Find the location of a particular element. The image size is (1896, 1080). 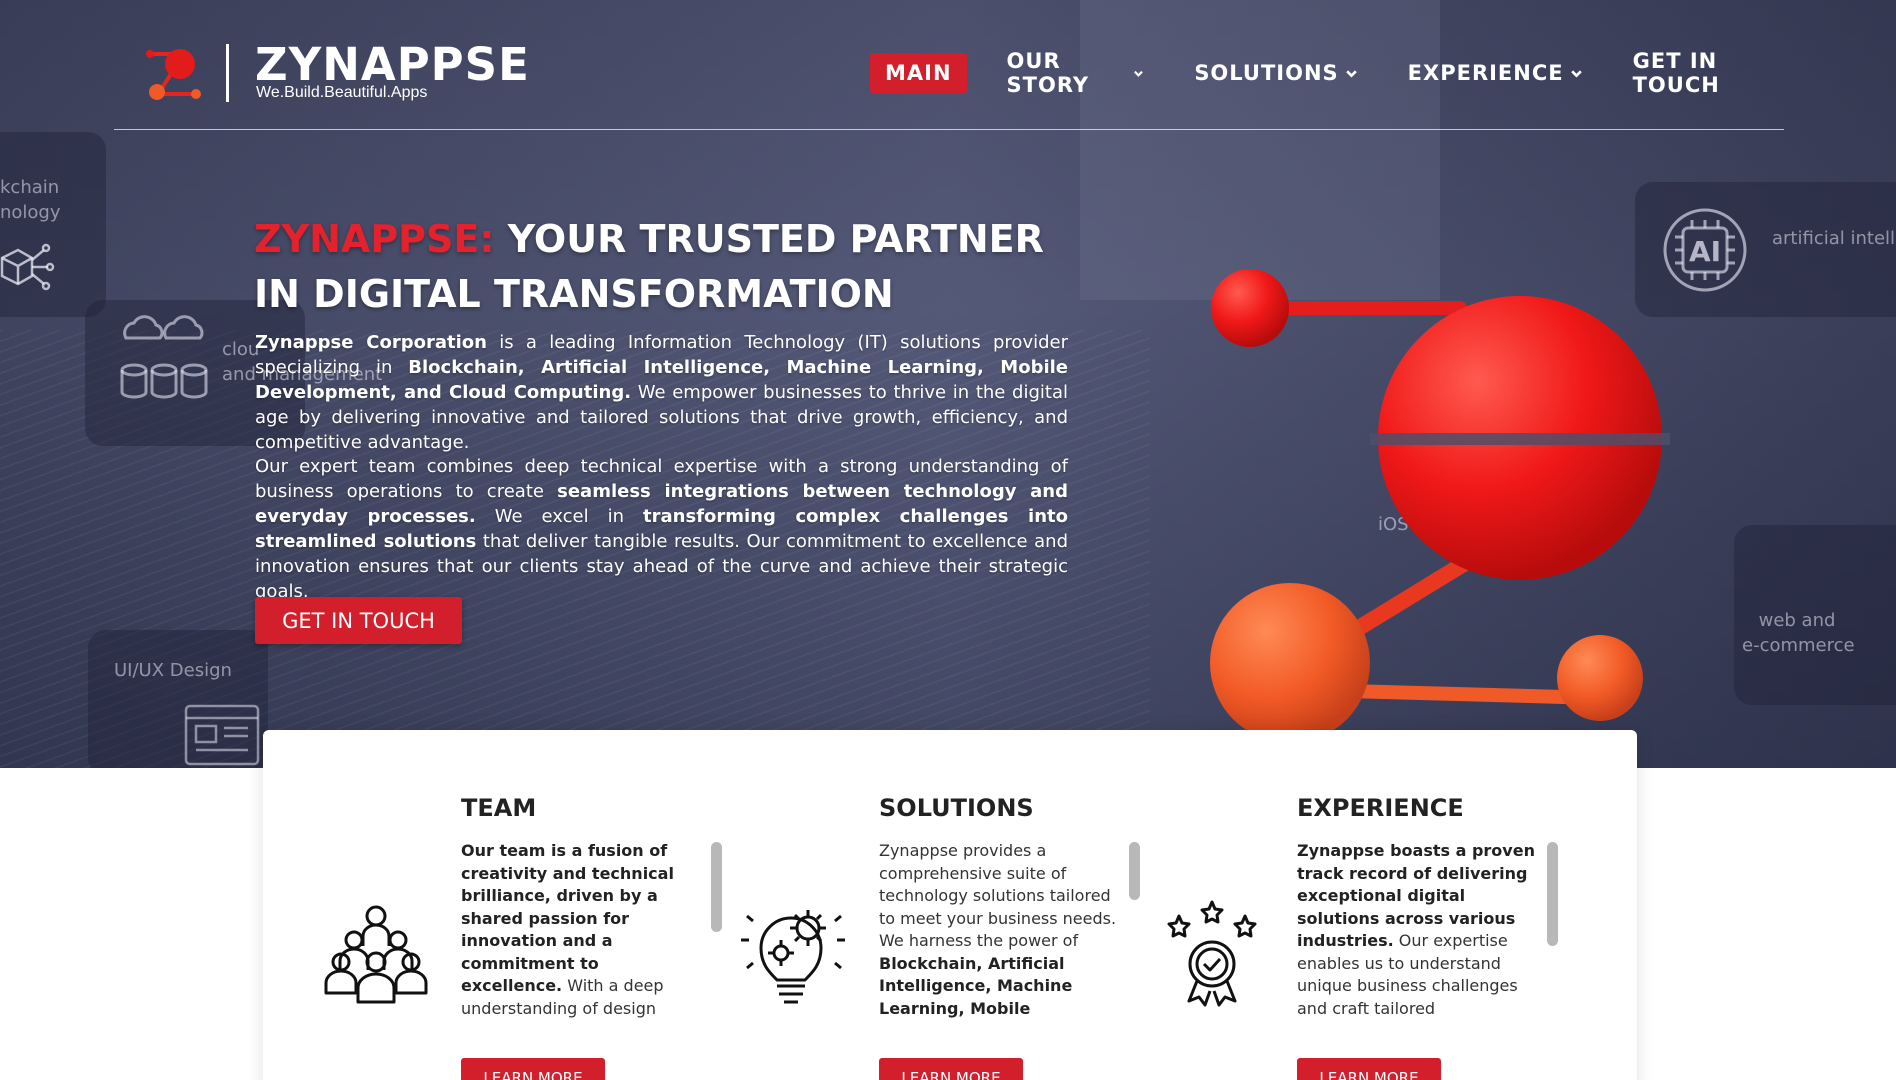

team-icon is located at coordinates (376, 954).